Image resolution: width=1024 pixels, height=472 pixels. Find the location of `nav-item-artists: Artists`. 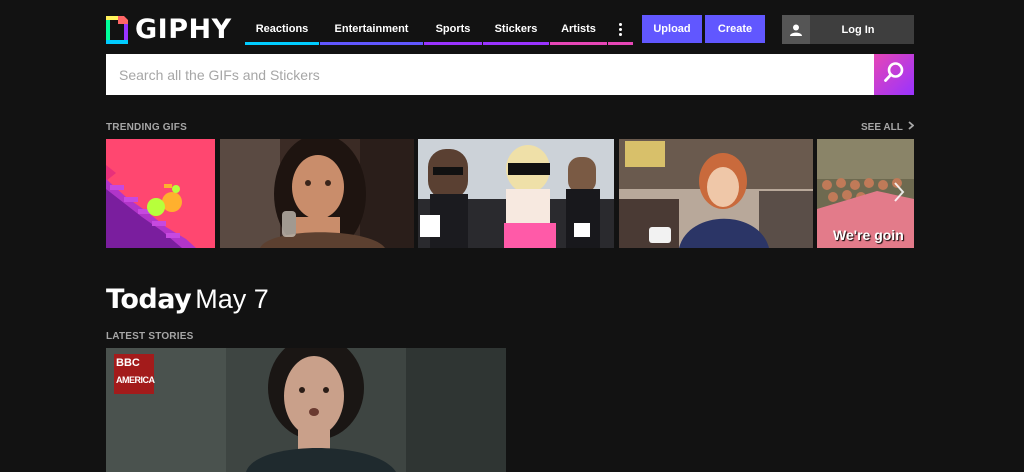

nav-item-artists: Artists is located at coordinates (578, 30).